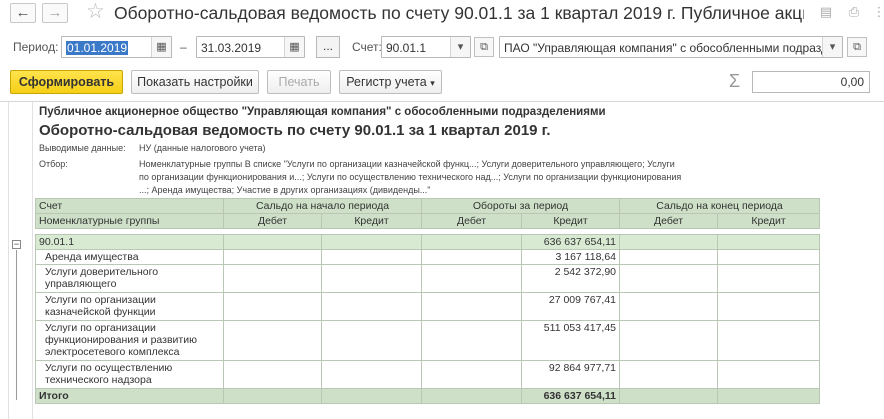  Describe the element at coordinates (299, 82) in the screenshot. I see `print-button: Печать` at that location.